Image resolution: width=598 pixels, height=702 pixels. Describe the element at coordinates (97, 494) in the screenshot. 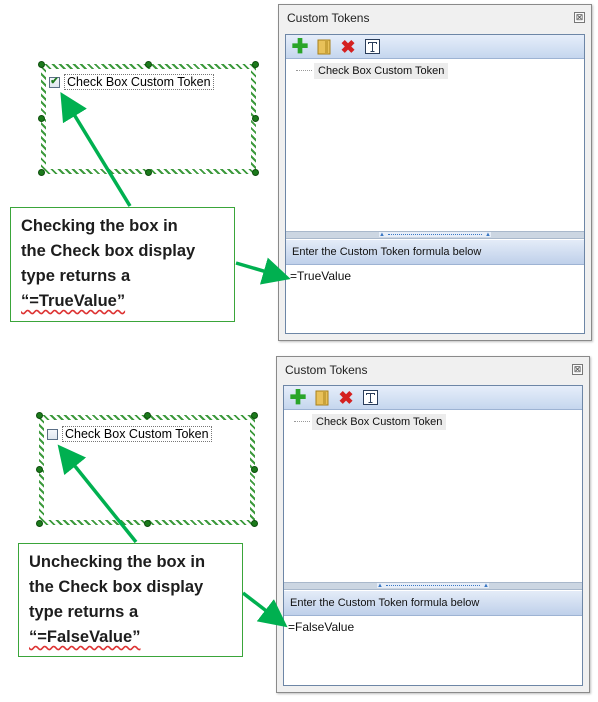

I see `arrow-to-checkbox-bottom` at that location.